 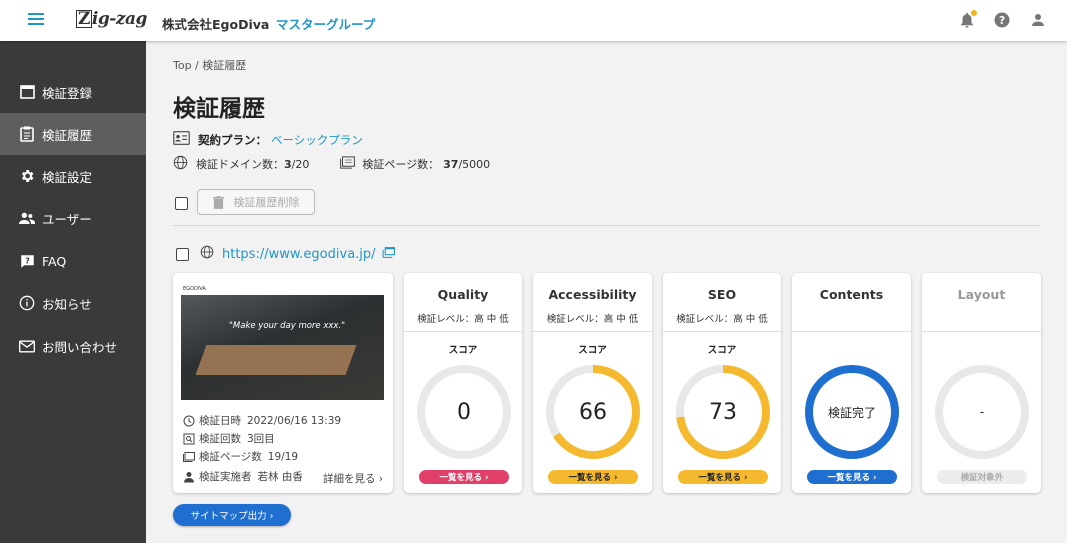 I want to click on sidebar-item-users: ユーザー, so click(x=73, y=218).